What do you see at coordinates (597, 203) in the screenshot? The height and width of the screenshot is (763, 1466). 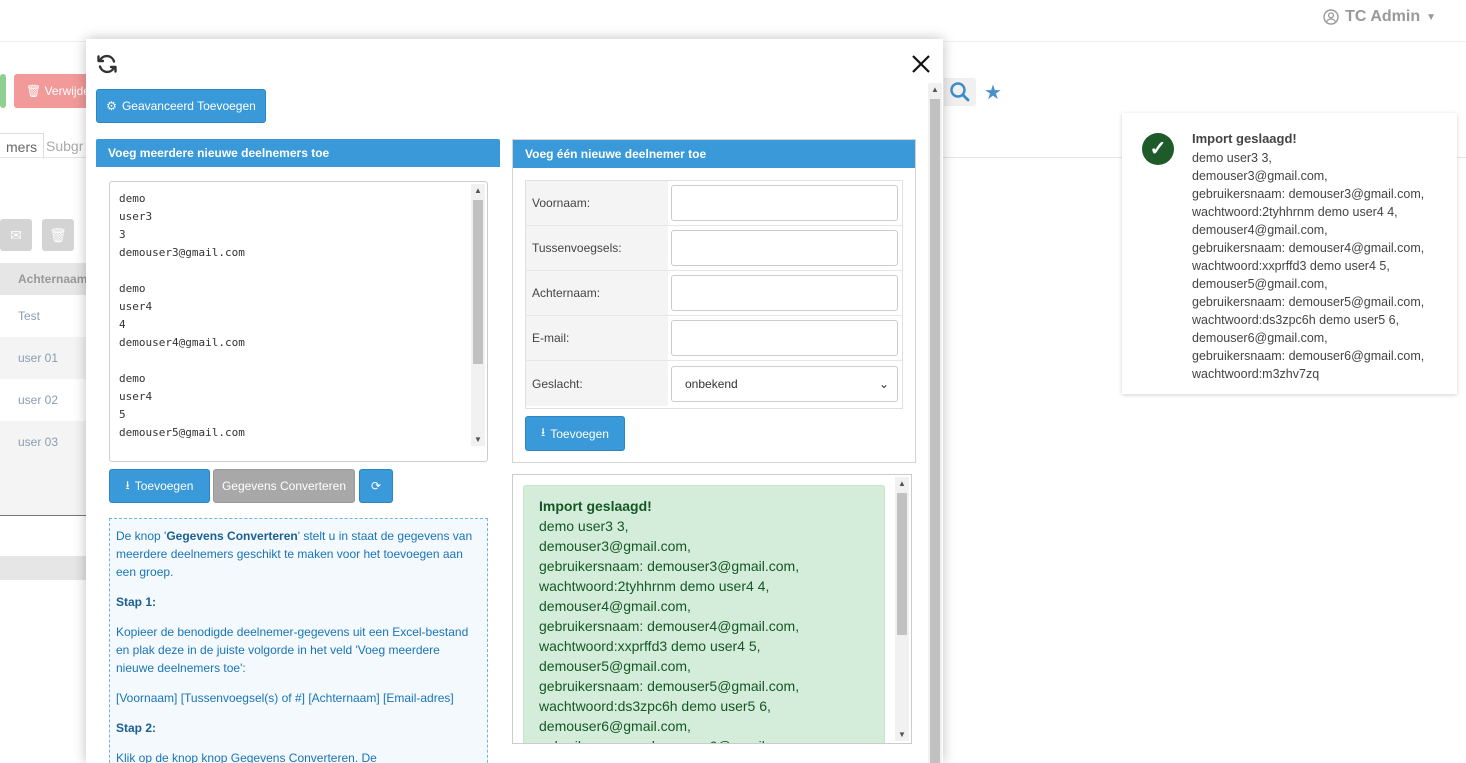 I see `firstname-label: Voornaam:` at bounding box center [597, 203].